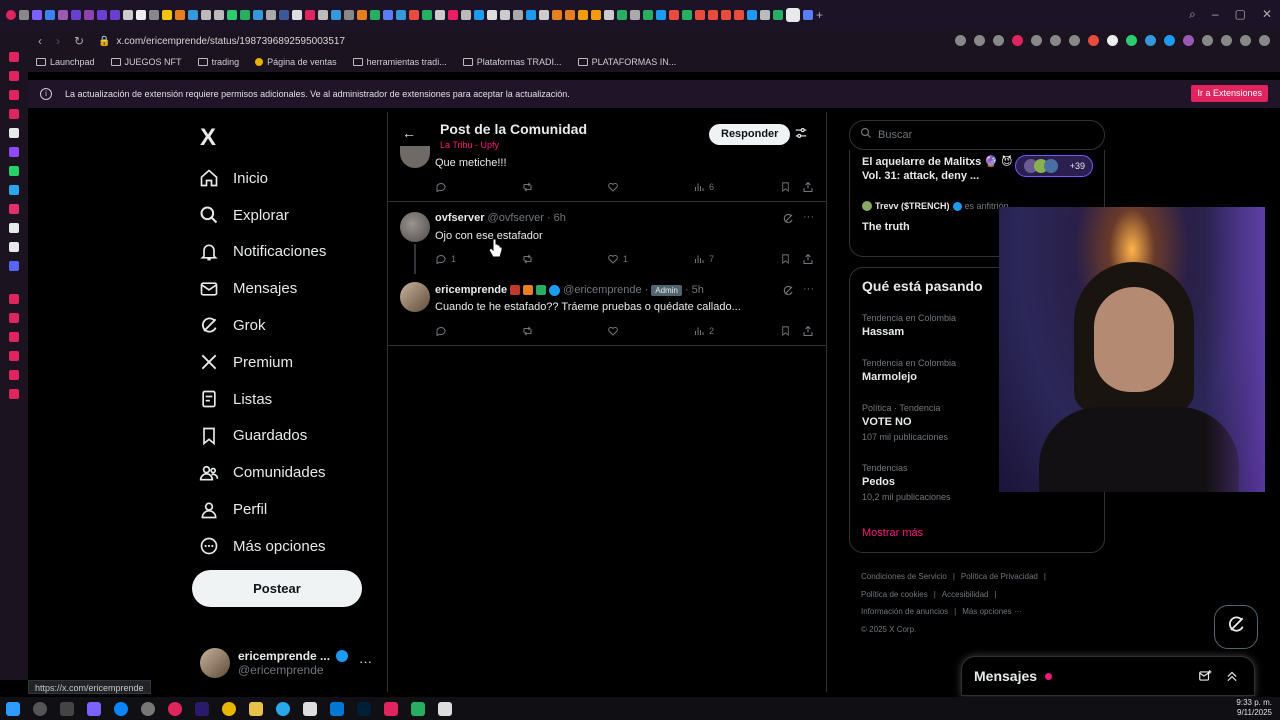 The width and height of the screenshot is (1280, 720). Describe the element at coordinates (556, 218) in the screenshot. I see `tweet-time: · 6h` at that location.